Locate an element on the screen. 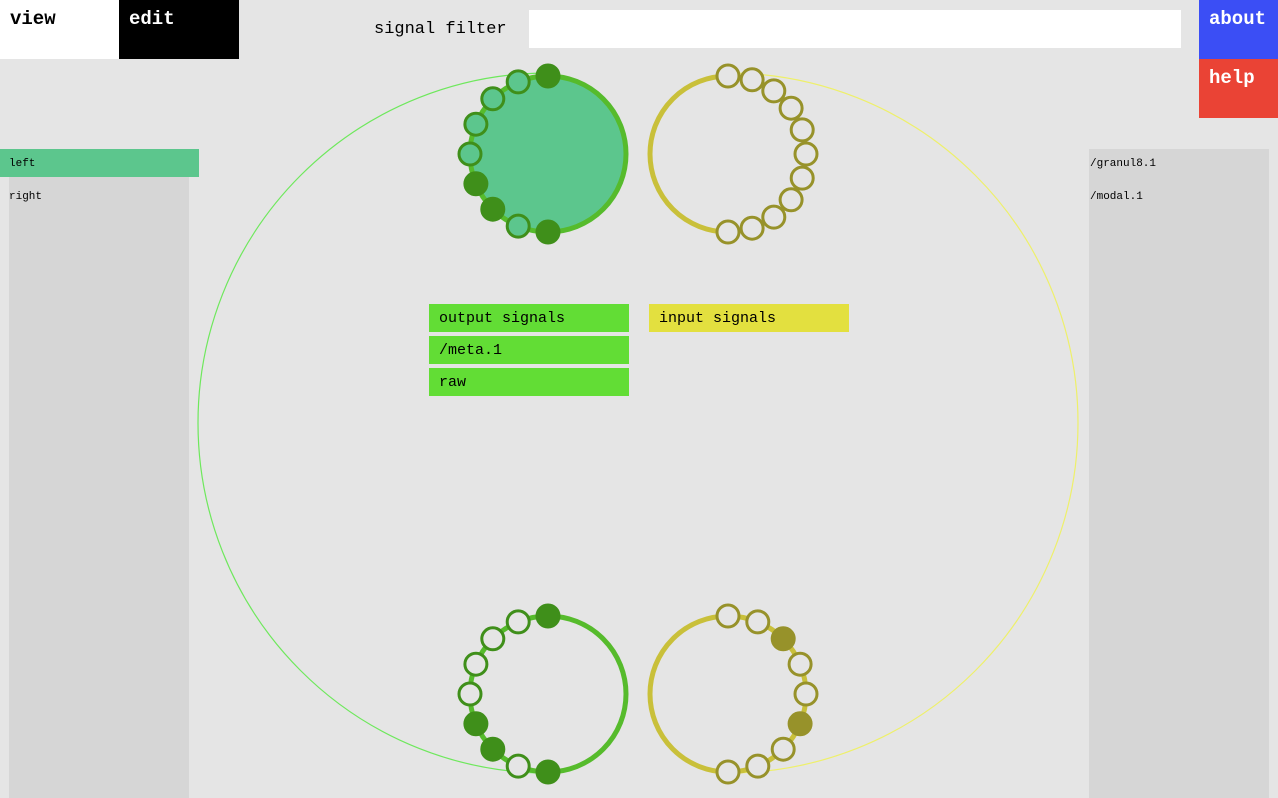  help-button: help is located at coordinates (1238, 88).